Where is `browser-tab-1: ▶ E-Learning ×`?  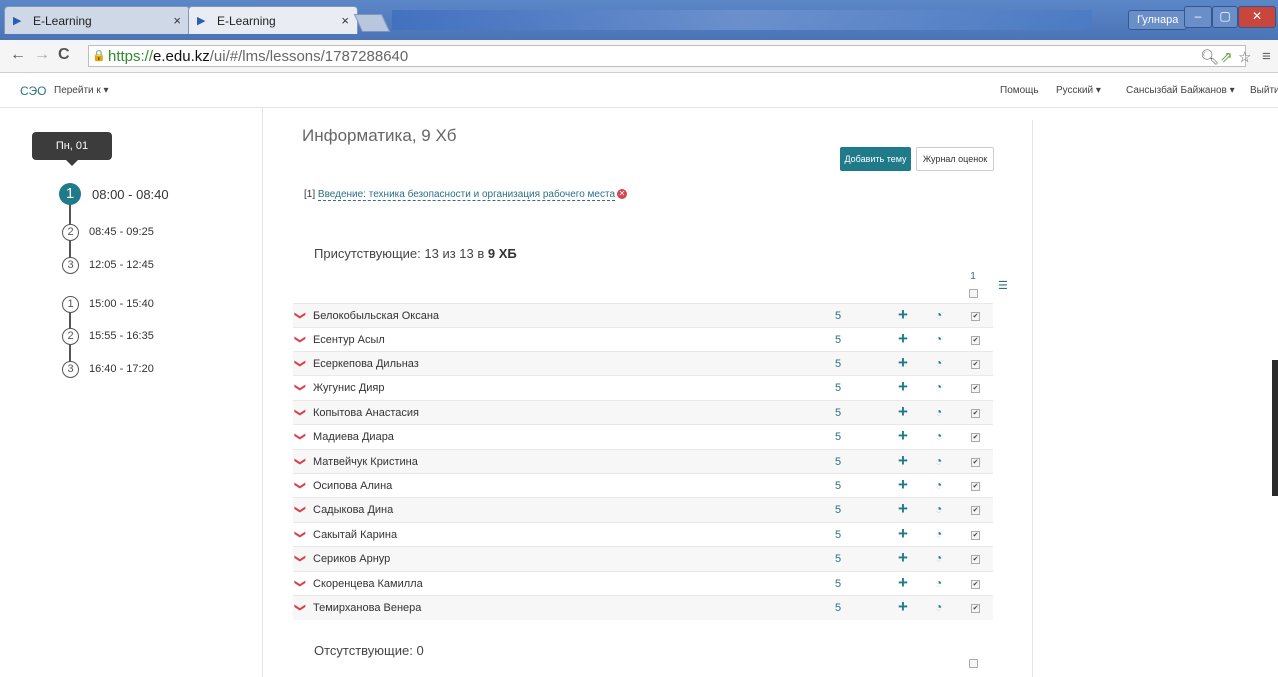
browser-tab-1: ▶ E-Learning × is located at coordinates (97, 20).